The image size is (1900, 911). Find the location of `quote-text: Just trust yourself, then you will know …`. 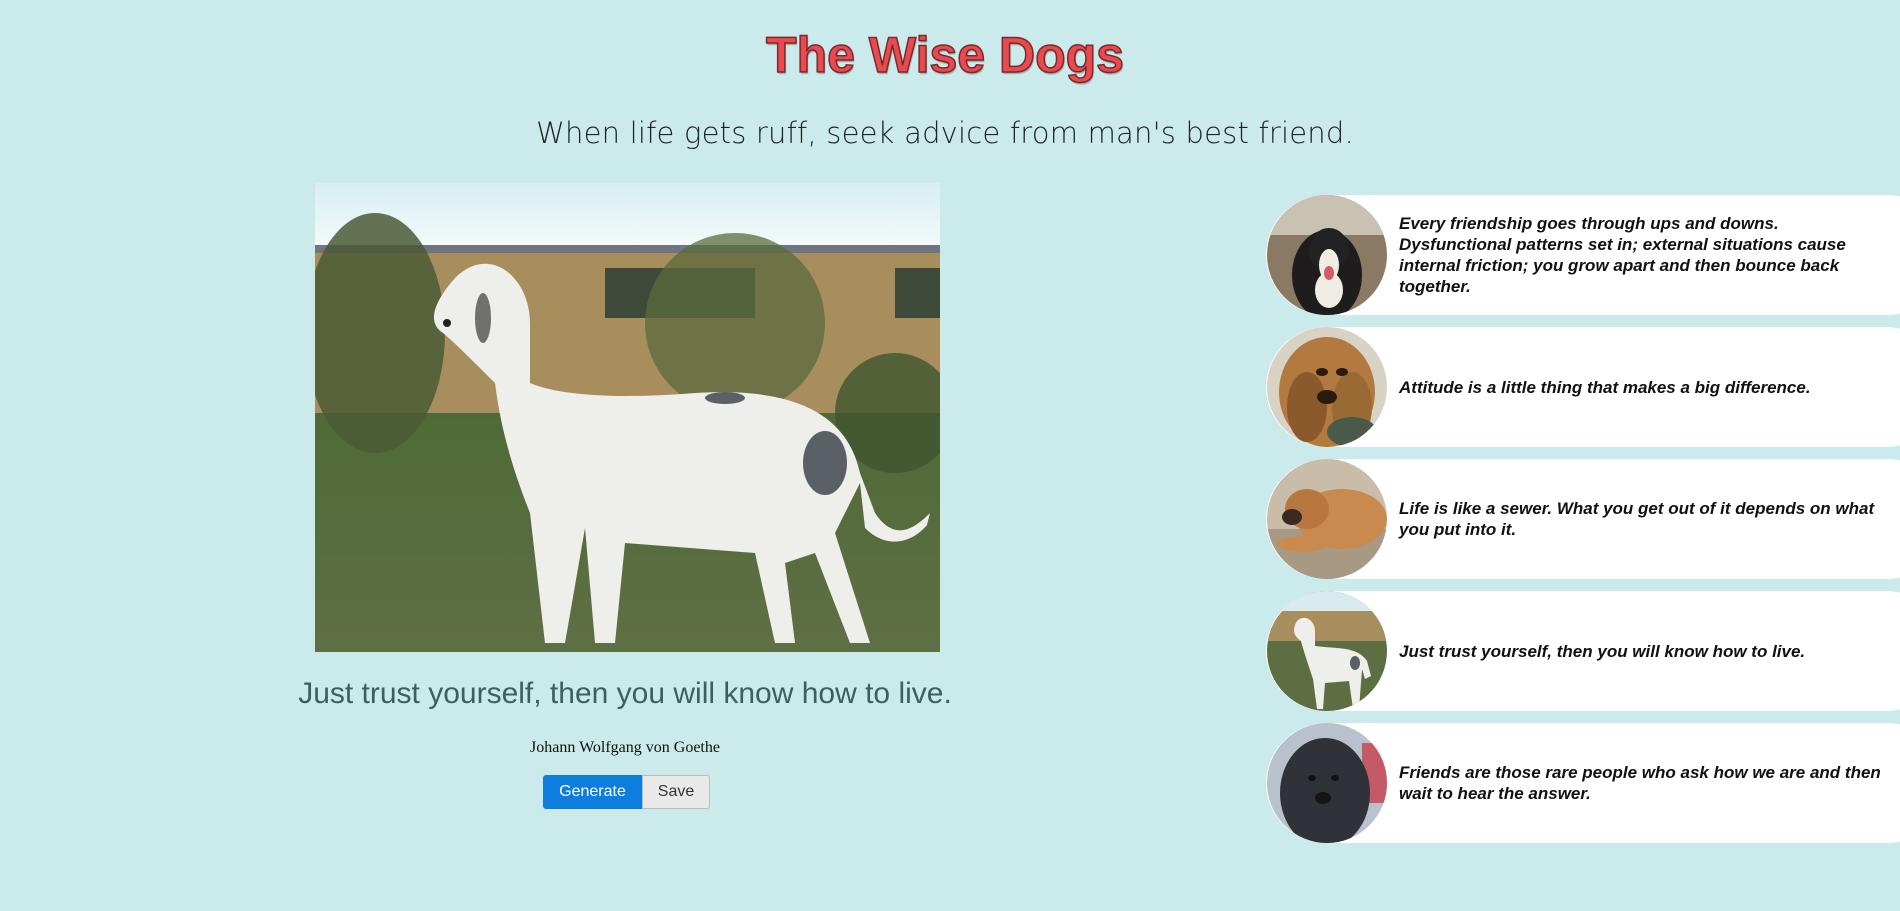

quote-text: Just trust yourself, then you will know … is located at coordinates (1602, 651).